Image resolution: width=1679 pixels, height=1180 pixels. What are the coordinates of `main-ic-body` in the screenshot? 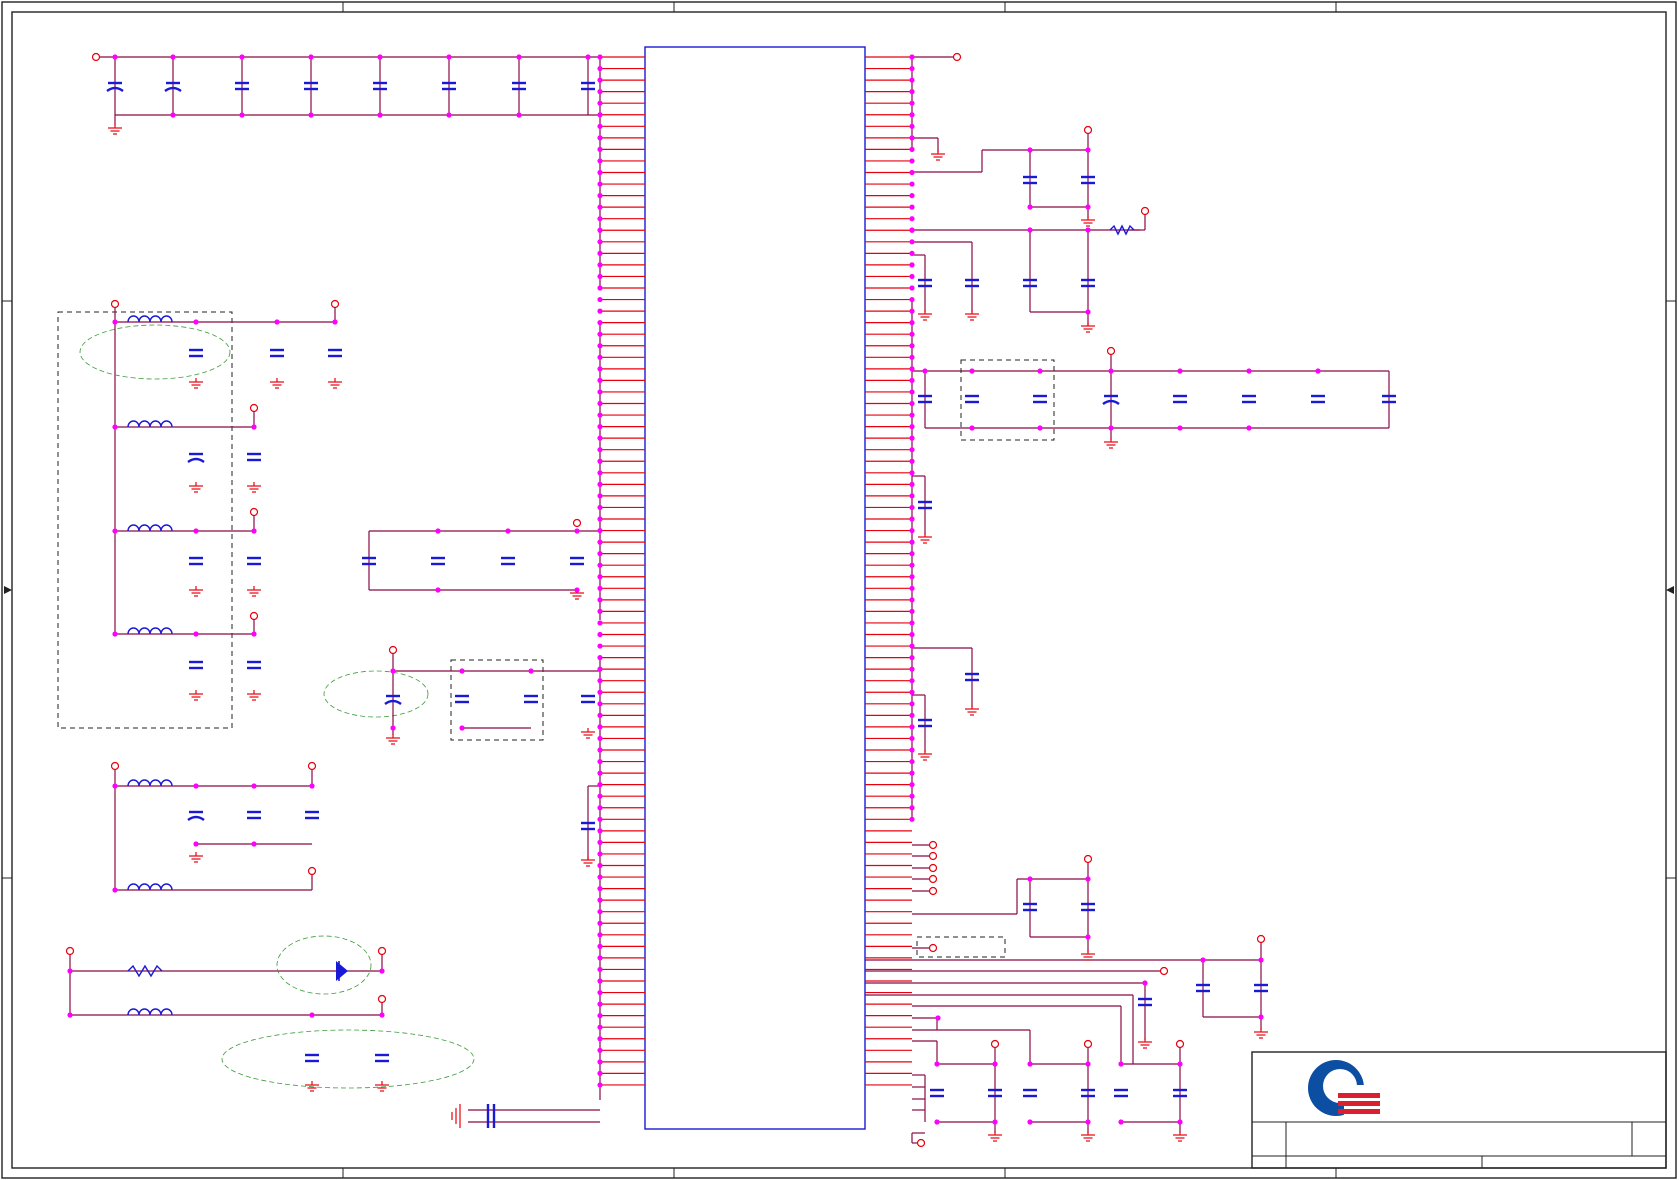 It's located at (755, 588).